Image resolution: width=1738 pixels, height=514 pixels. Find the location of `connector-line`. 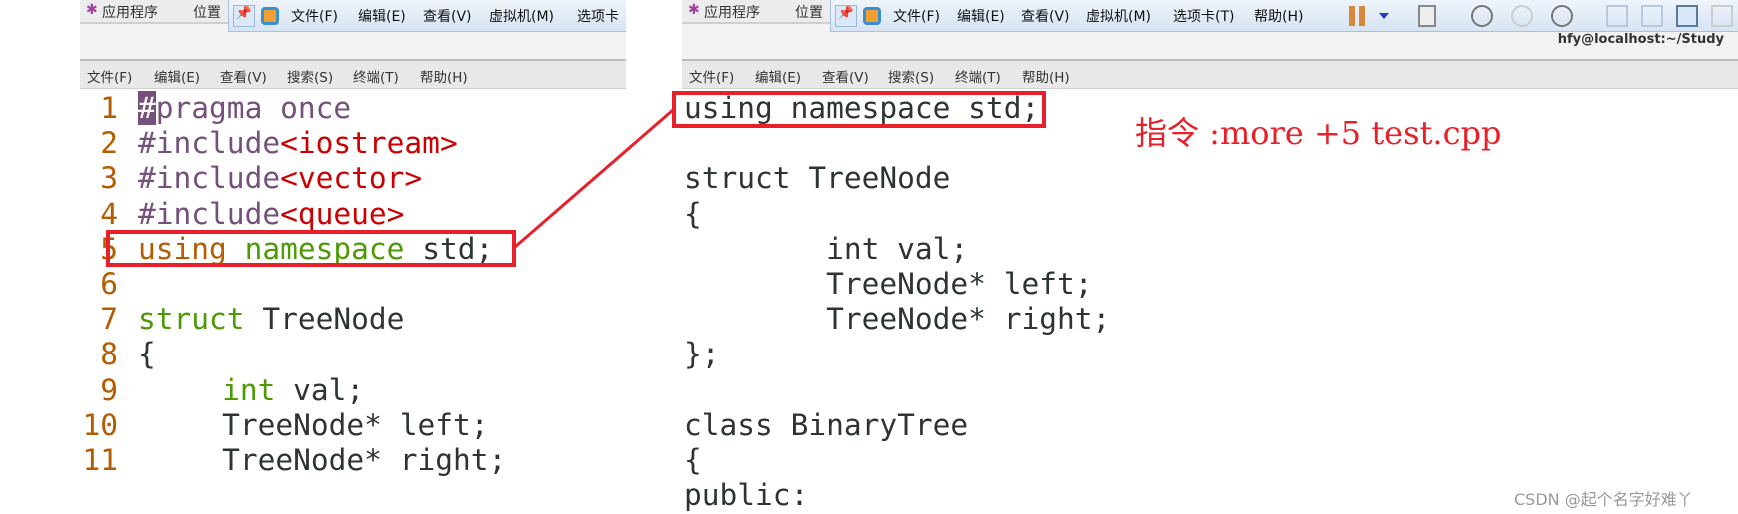

connector-line is located at coordinates (594, 178).